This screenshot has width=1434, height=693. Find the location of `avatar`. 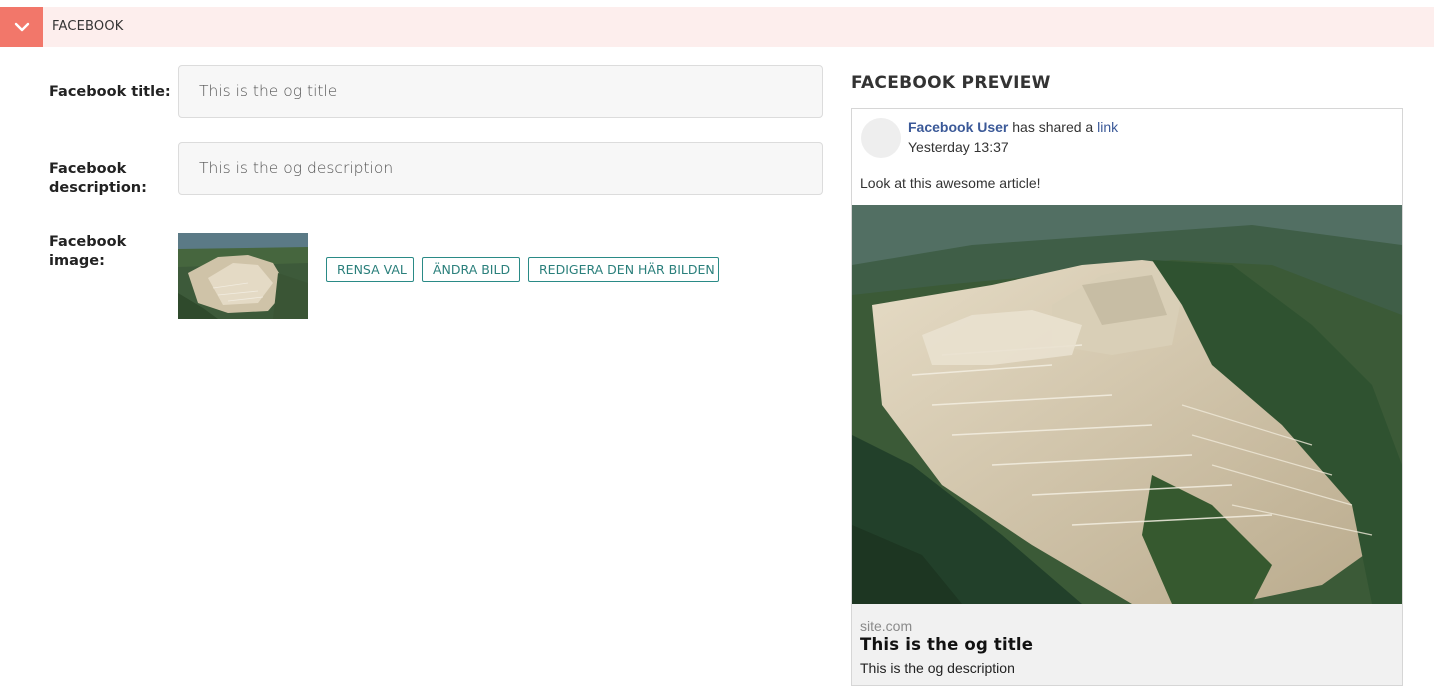

avatar is located at coordinates (881, 138).